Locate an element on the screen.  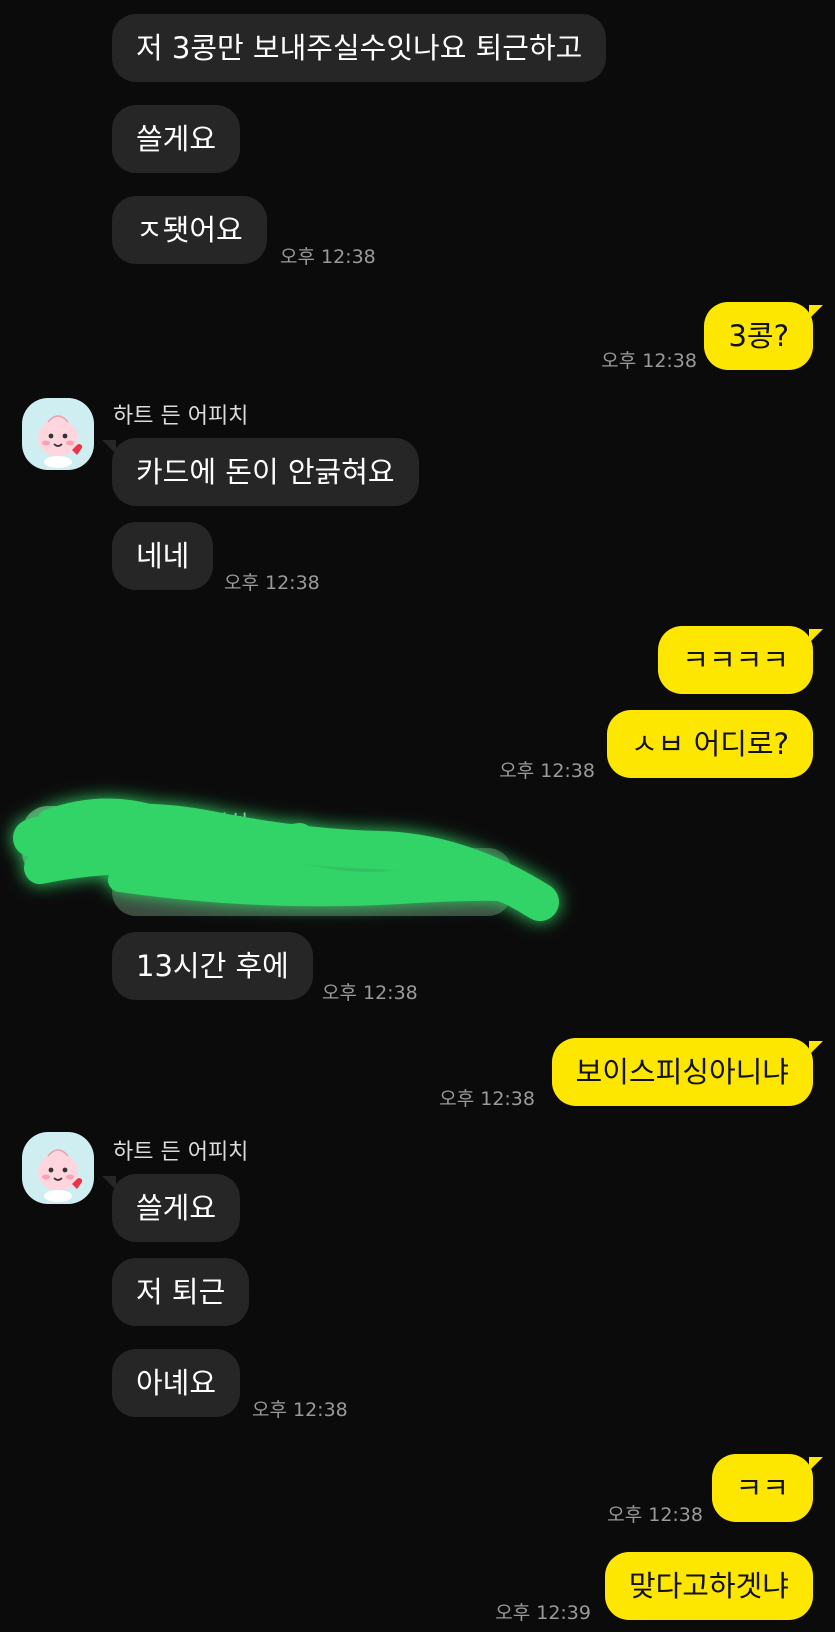
incoming-message: 카드에 돈이 안긁혀요 is located at coordinates (265, 472).